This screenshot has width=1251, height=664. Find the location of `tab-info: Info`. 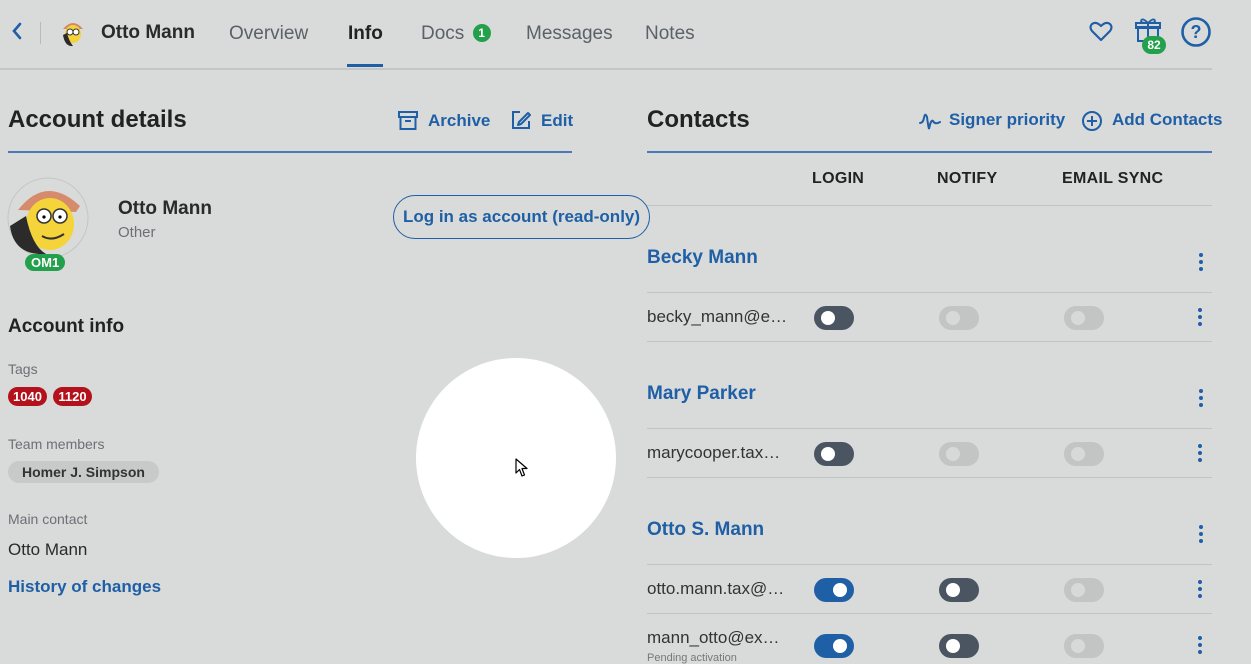

tab-info: Info is located at coordinates (365, 34).